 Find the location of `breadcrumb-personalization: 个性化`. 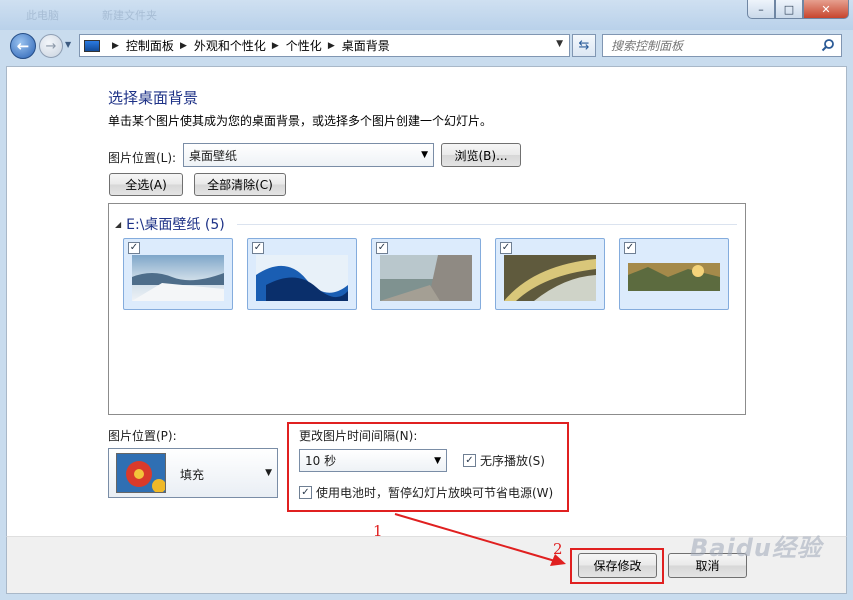

breadcrumb-personalization: 个性化 is located at coordinates (304, 45).